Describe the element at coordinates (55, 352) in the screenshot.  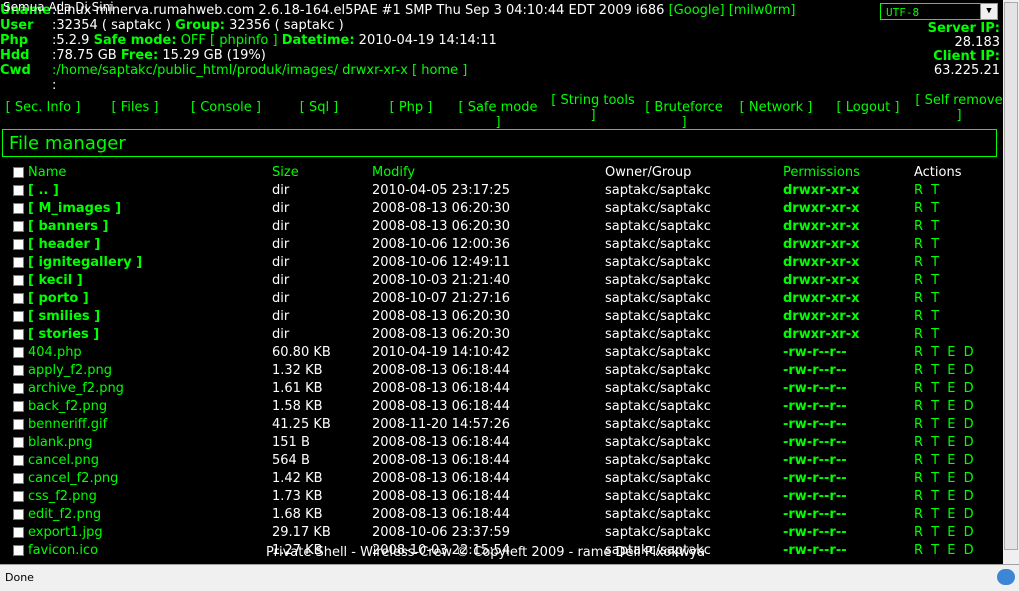
I see `file-name-link: 404.php` at that location.